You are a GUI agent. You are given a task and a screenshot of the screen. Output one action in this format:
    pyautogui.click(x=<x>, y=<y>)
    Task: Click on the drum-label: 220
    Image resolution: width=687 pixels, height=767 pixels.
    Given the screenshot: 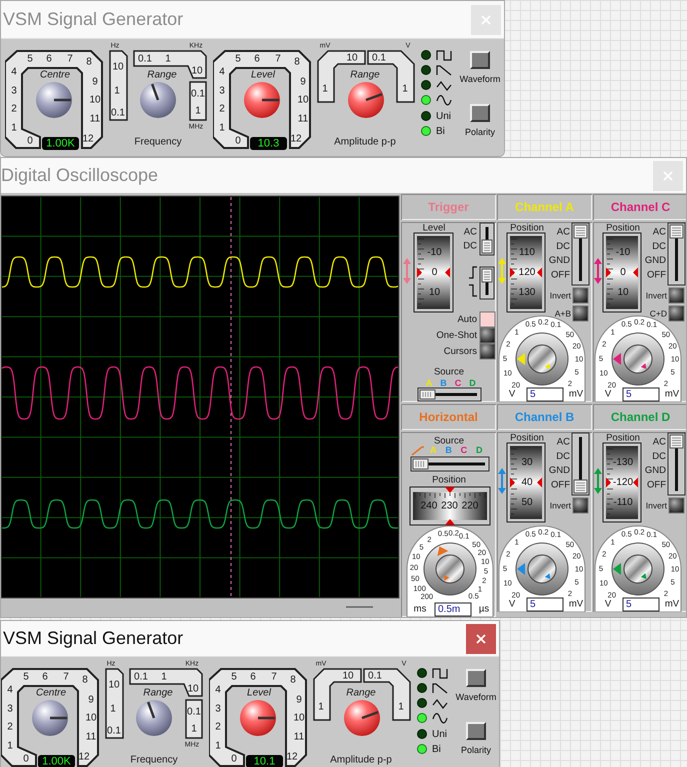 What is the action you would take?
    pyautogui.click(x=470, y=506)
    